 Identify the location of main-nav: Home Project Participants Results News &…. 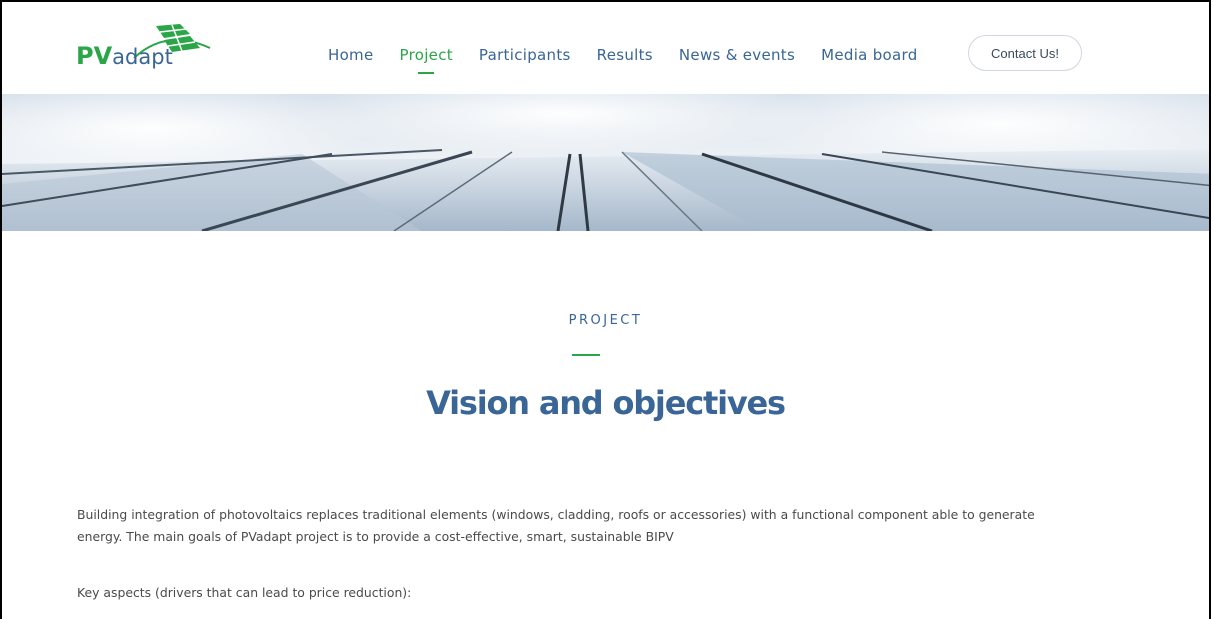
(636, 60).